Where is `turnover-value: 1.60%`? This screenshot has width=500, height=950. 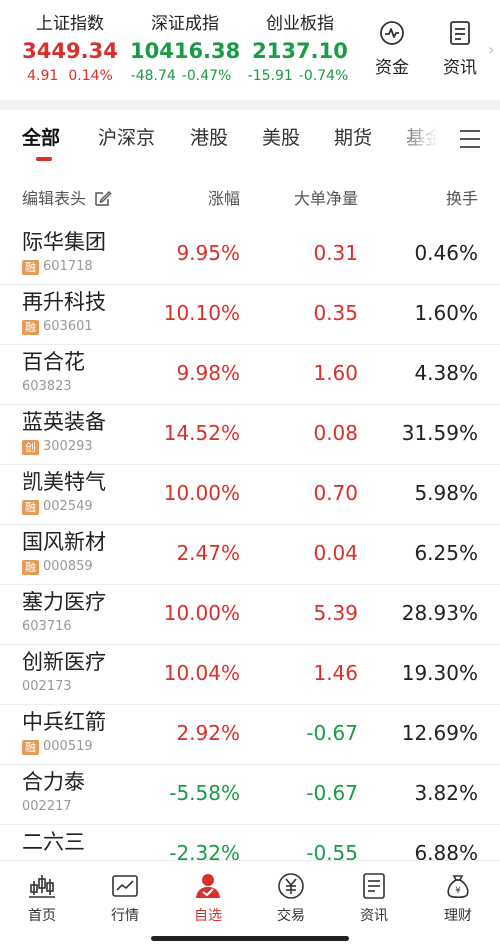 turnover-value: 1.60% is located at coordinates (446, 313).